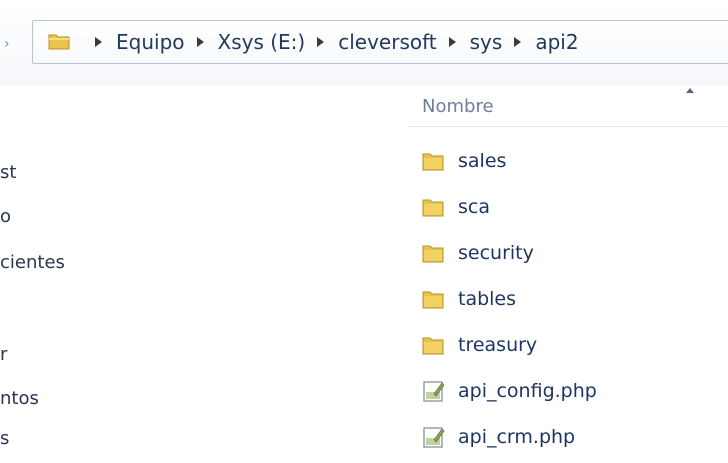 The image size is (728, 463). What do you see at coordinates (8, 172) in the screenshot?
I see `nav-item: st` at bounding box center [8, 172].